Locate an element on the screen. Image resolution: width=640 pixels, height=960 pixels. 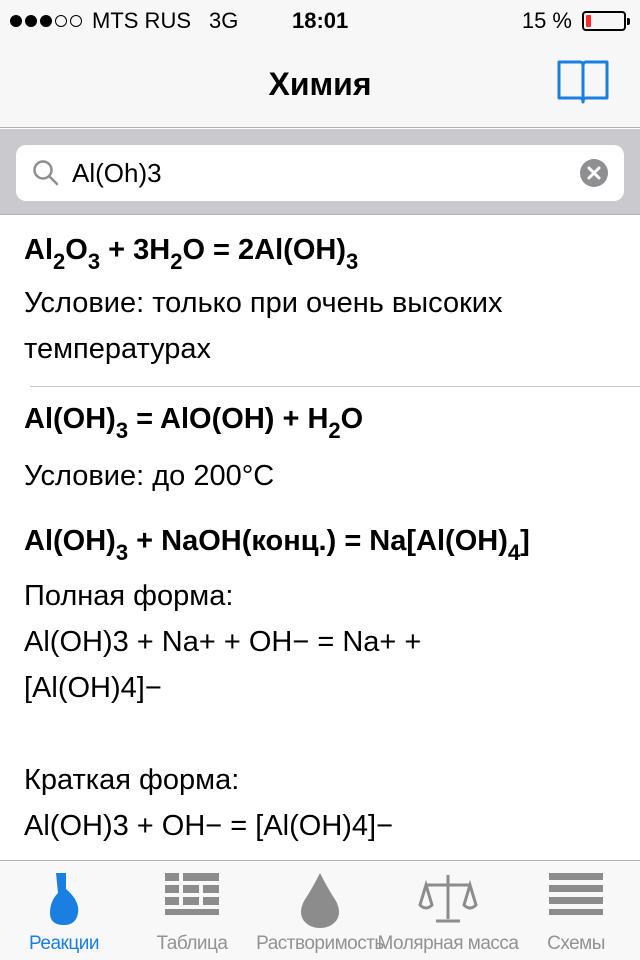
battery-percent: 15 % is located at coordinates (546, 20).